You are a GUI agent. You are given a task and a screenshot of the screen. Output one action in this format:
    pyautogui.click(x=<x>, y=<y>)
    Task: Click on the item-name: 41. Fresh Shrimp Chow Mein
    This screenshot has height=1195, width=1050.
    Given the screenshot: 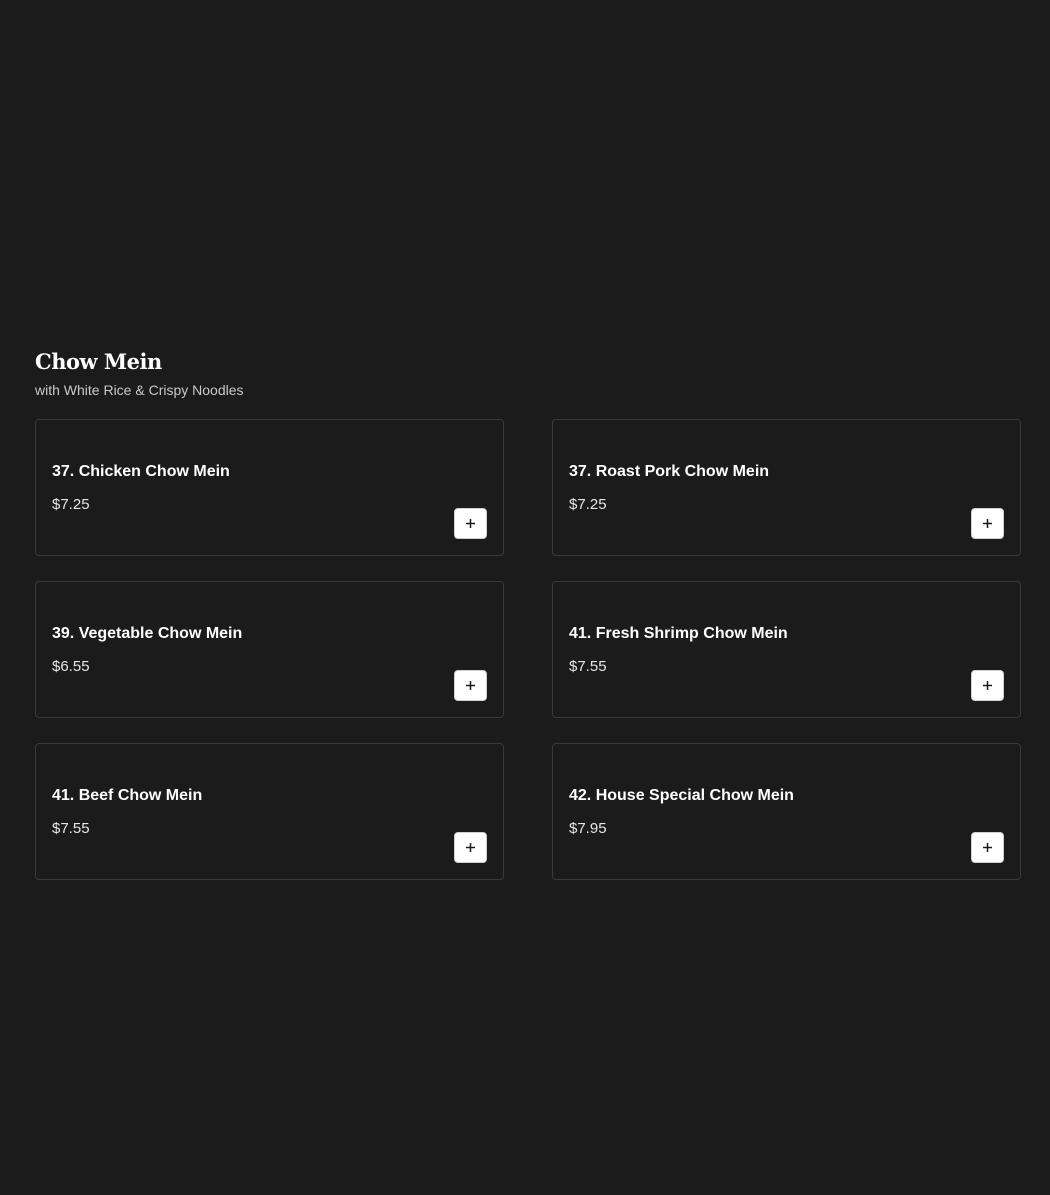 What is the action you would take?
    pyautogui.click(x=678, y=633)
    